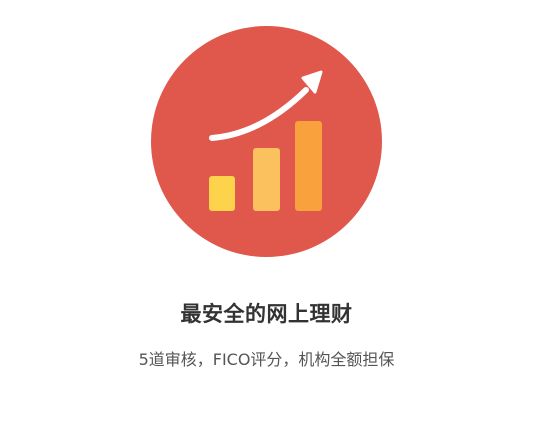 The image size is (533, 434). I want to click on bar-large, so click(308, 166).